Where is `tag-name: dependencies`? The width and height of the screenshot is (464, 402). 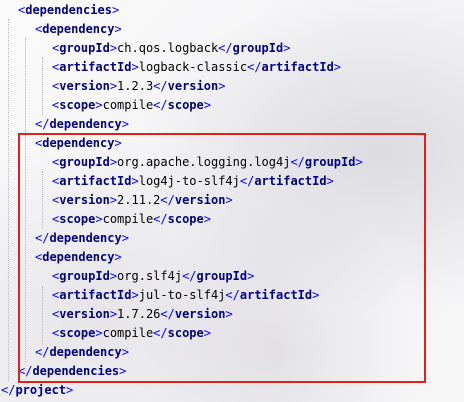 tag-name: dependencies is located at coordinates (68, 10).